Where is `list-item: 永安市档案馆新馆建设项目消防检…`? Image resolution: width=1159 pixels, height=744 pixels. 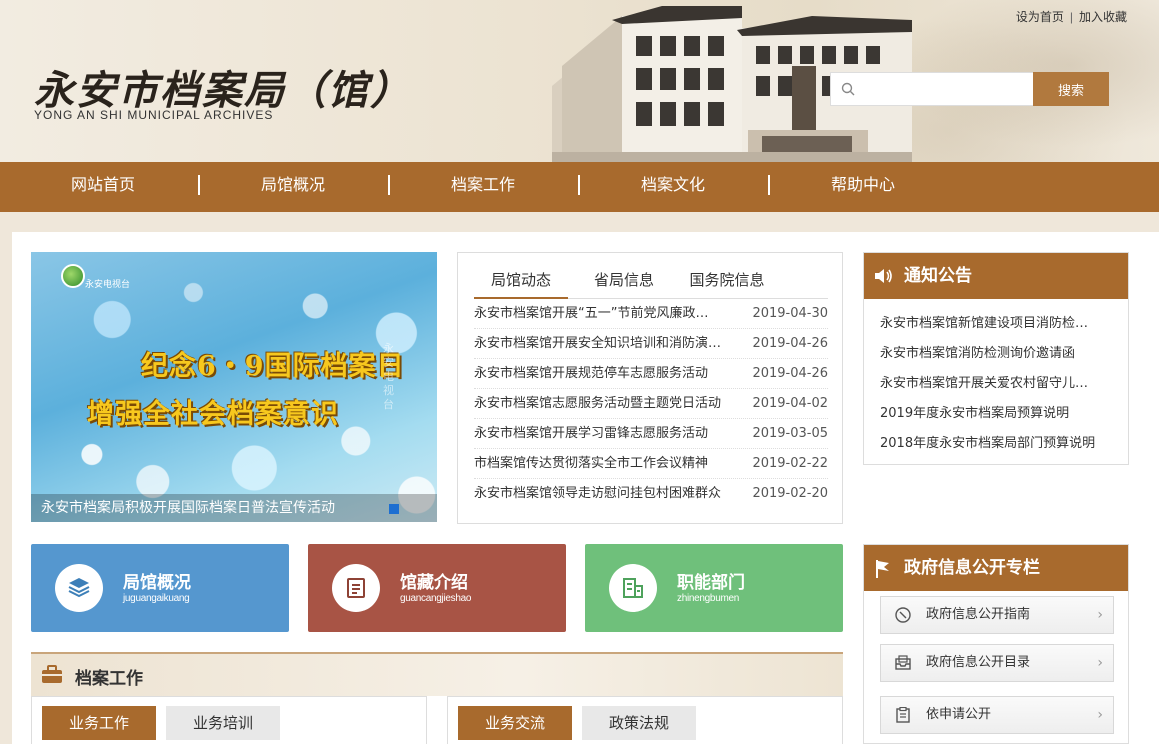
list-item: 永安市档案馆新馆建设项目消防检… is located at coordinates (998, 324).